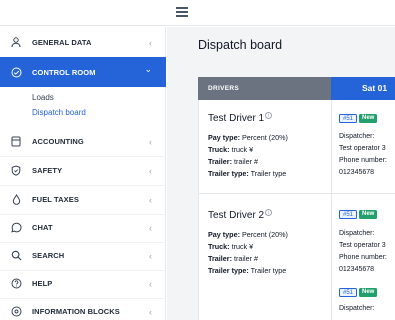  I want to click on sidebar-item-label: SEARCH, so click(48, 255).